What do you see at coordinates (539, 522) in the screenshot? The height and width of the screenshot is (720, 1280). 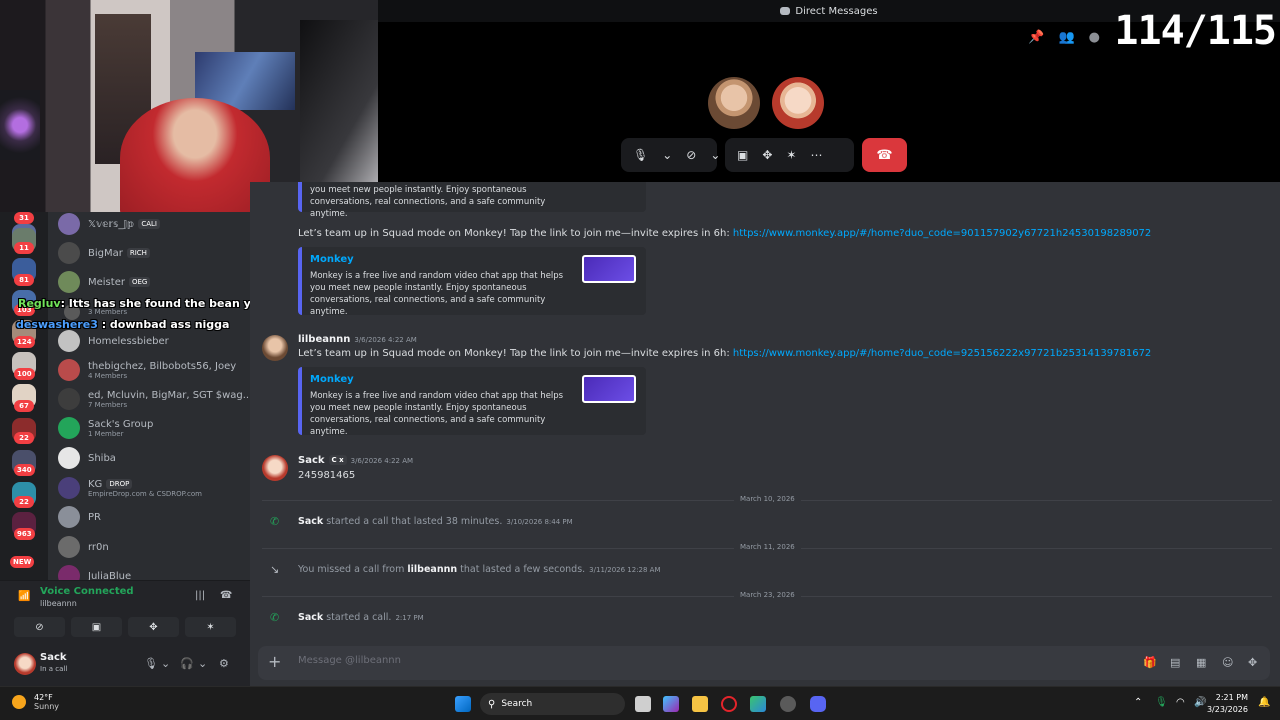 I see `message-timestamp: 3/10/2026 8:44 PM` at bounding box center [539, 522].